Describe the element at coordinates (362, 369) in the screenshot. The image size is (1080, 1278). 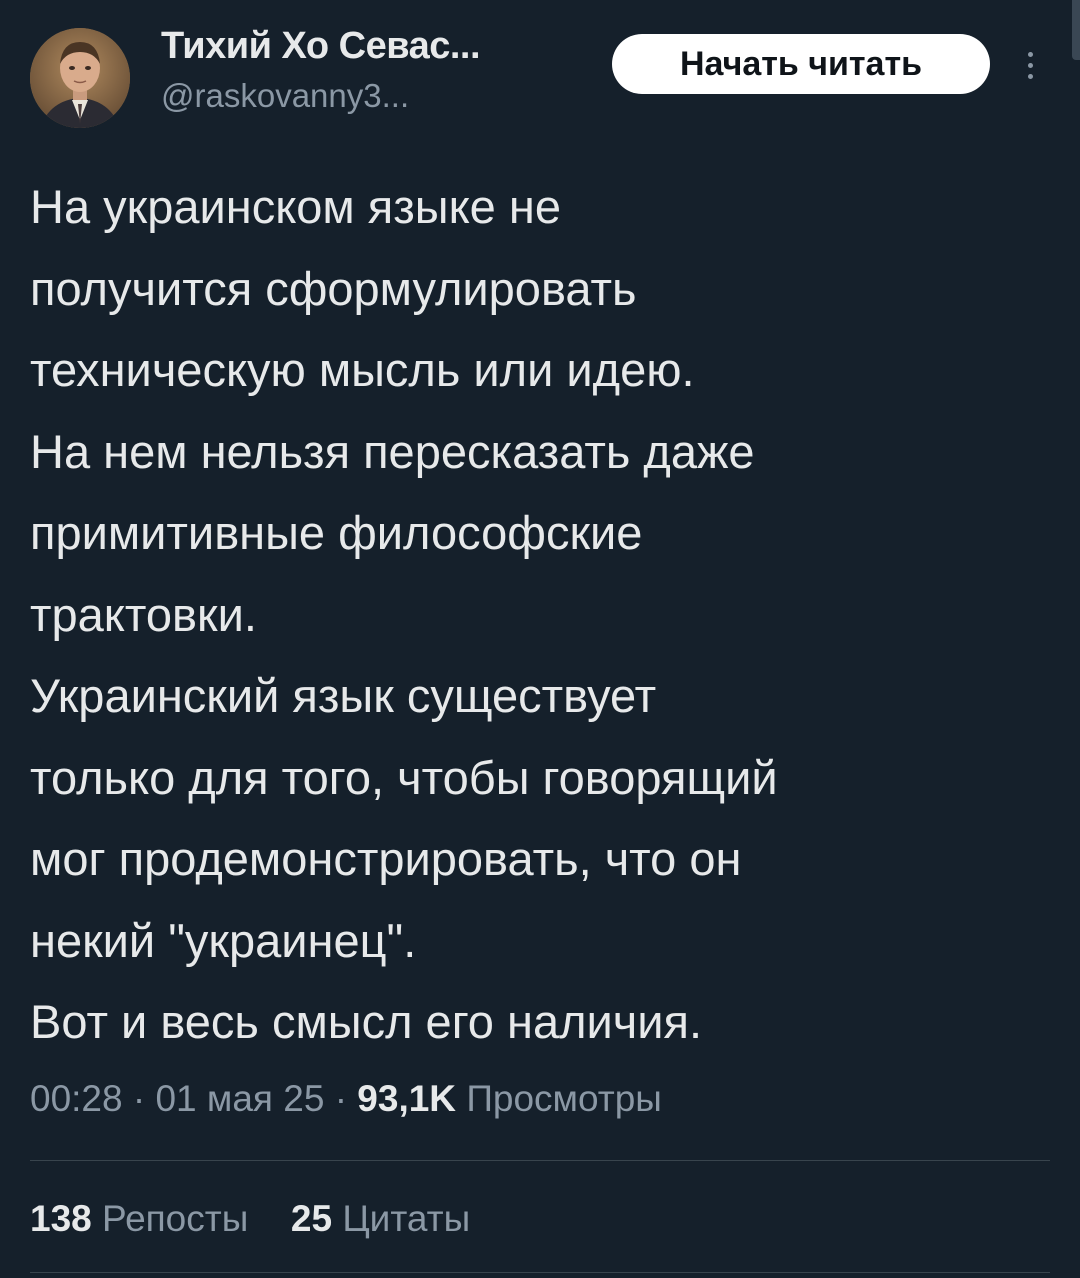
I see `tweet-text-line: техническую мысль или идею.` at that location.